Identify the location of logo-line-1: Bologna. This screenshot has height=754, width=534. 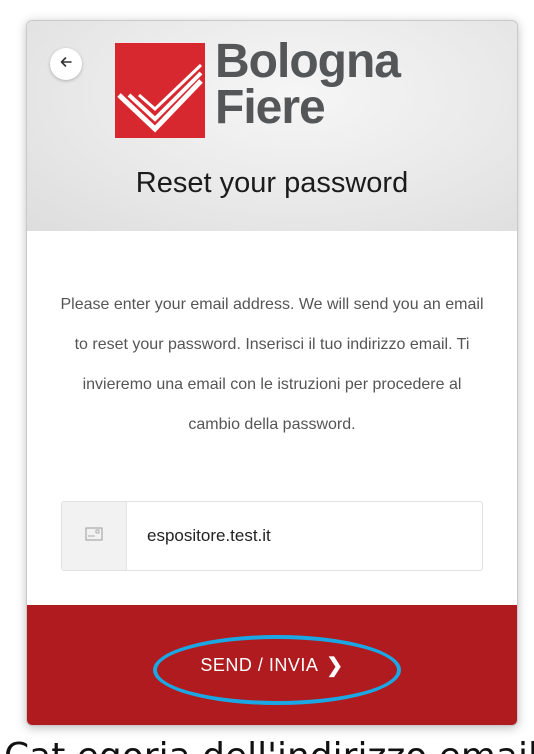
(308, 61).